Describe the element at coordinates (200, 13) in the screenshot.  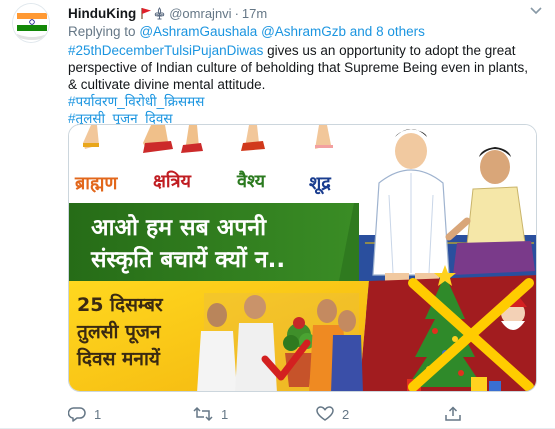
I see `user-handle: @omrajnvi` at that location.